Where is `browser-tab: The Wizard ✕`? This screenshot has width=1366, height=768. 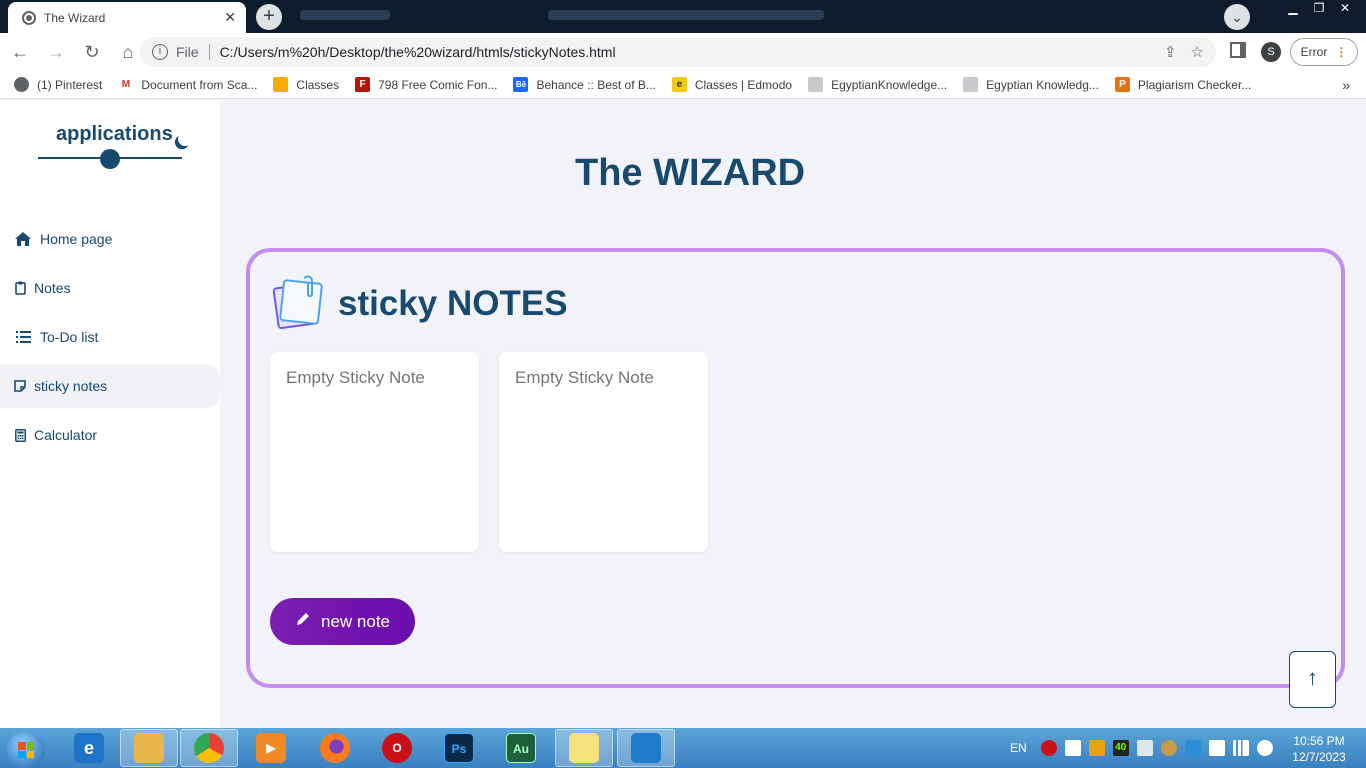
browser-tab: The Wizard ✕ is located at coordinates (127, 17).